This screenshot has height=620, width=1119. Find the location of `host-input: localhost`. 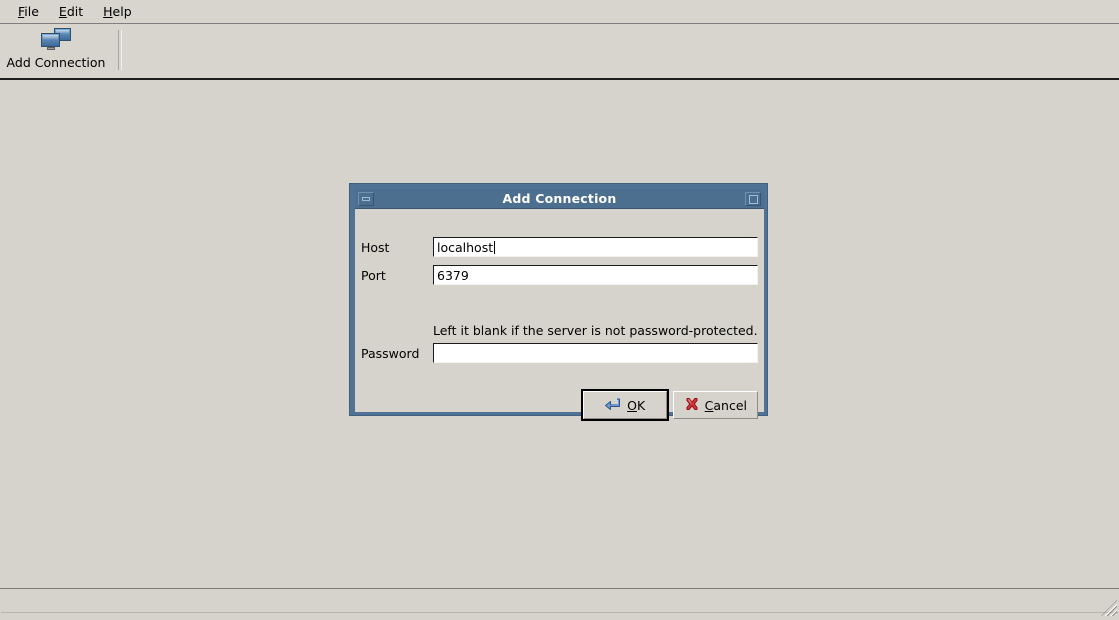

host-input: localhost is located at coordinates (595, 247).